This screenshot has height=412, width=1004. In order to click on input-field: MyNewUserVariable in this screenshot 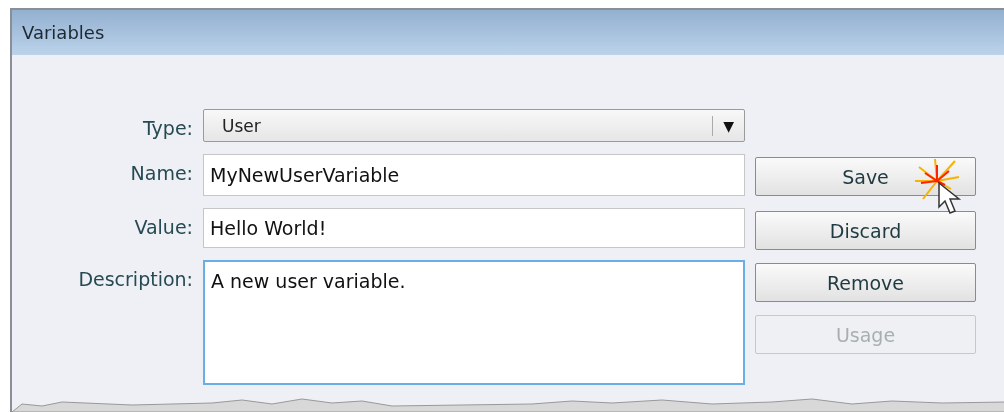, I will do `click(474, 175)`.